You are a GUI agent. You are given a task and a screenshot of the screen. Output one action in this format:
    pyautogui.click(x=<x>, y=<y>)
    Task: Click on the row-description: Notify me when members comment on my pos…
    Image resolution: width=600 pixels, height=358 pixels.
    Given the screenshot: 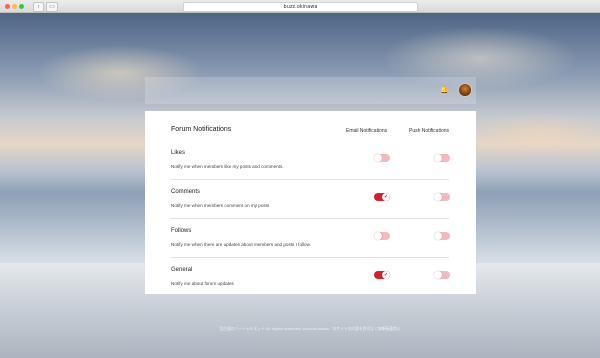 What is the action you would take?
    pyautogui.click(x=220, y=205)
    